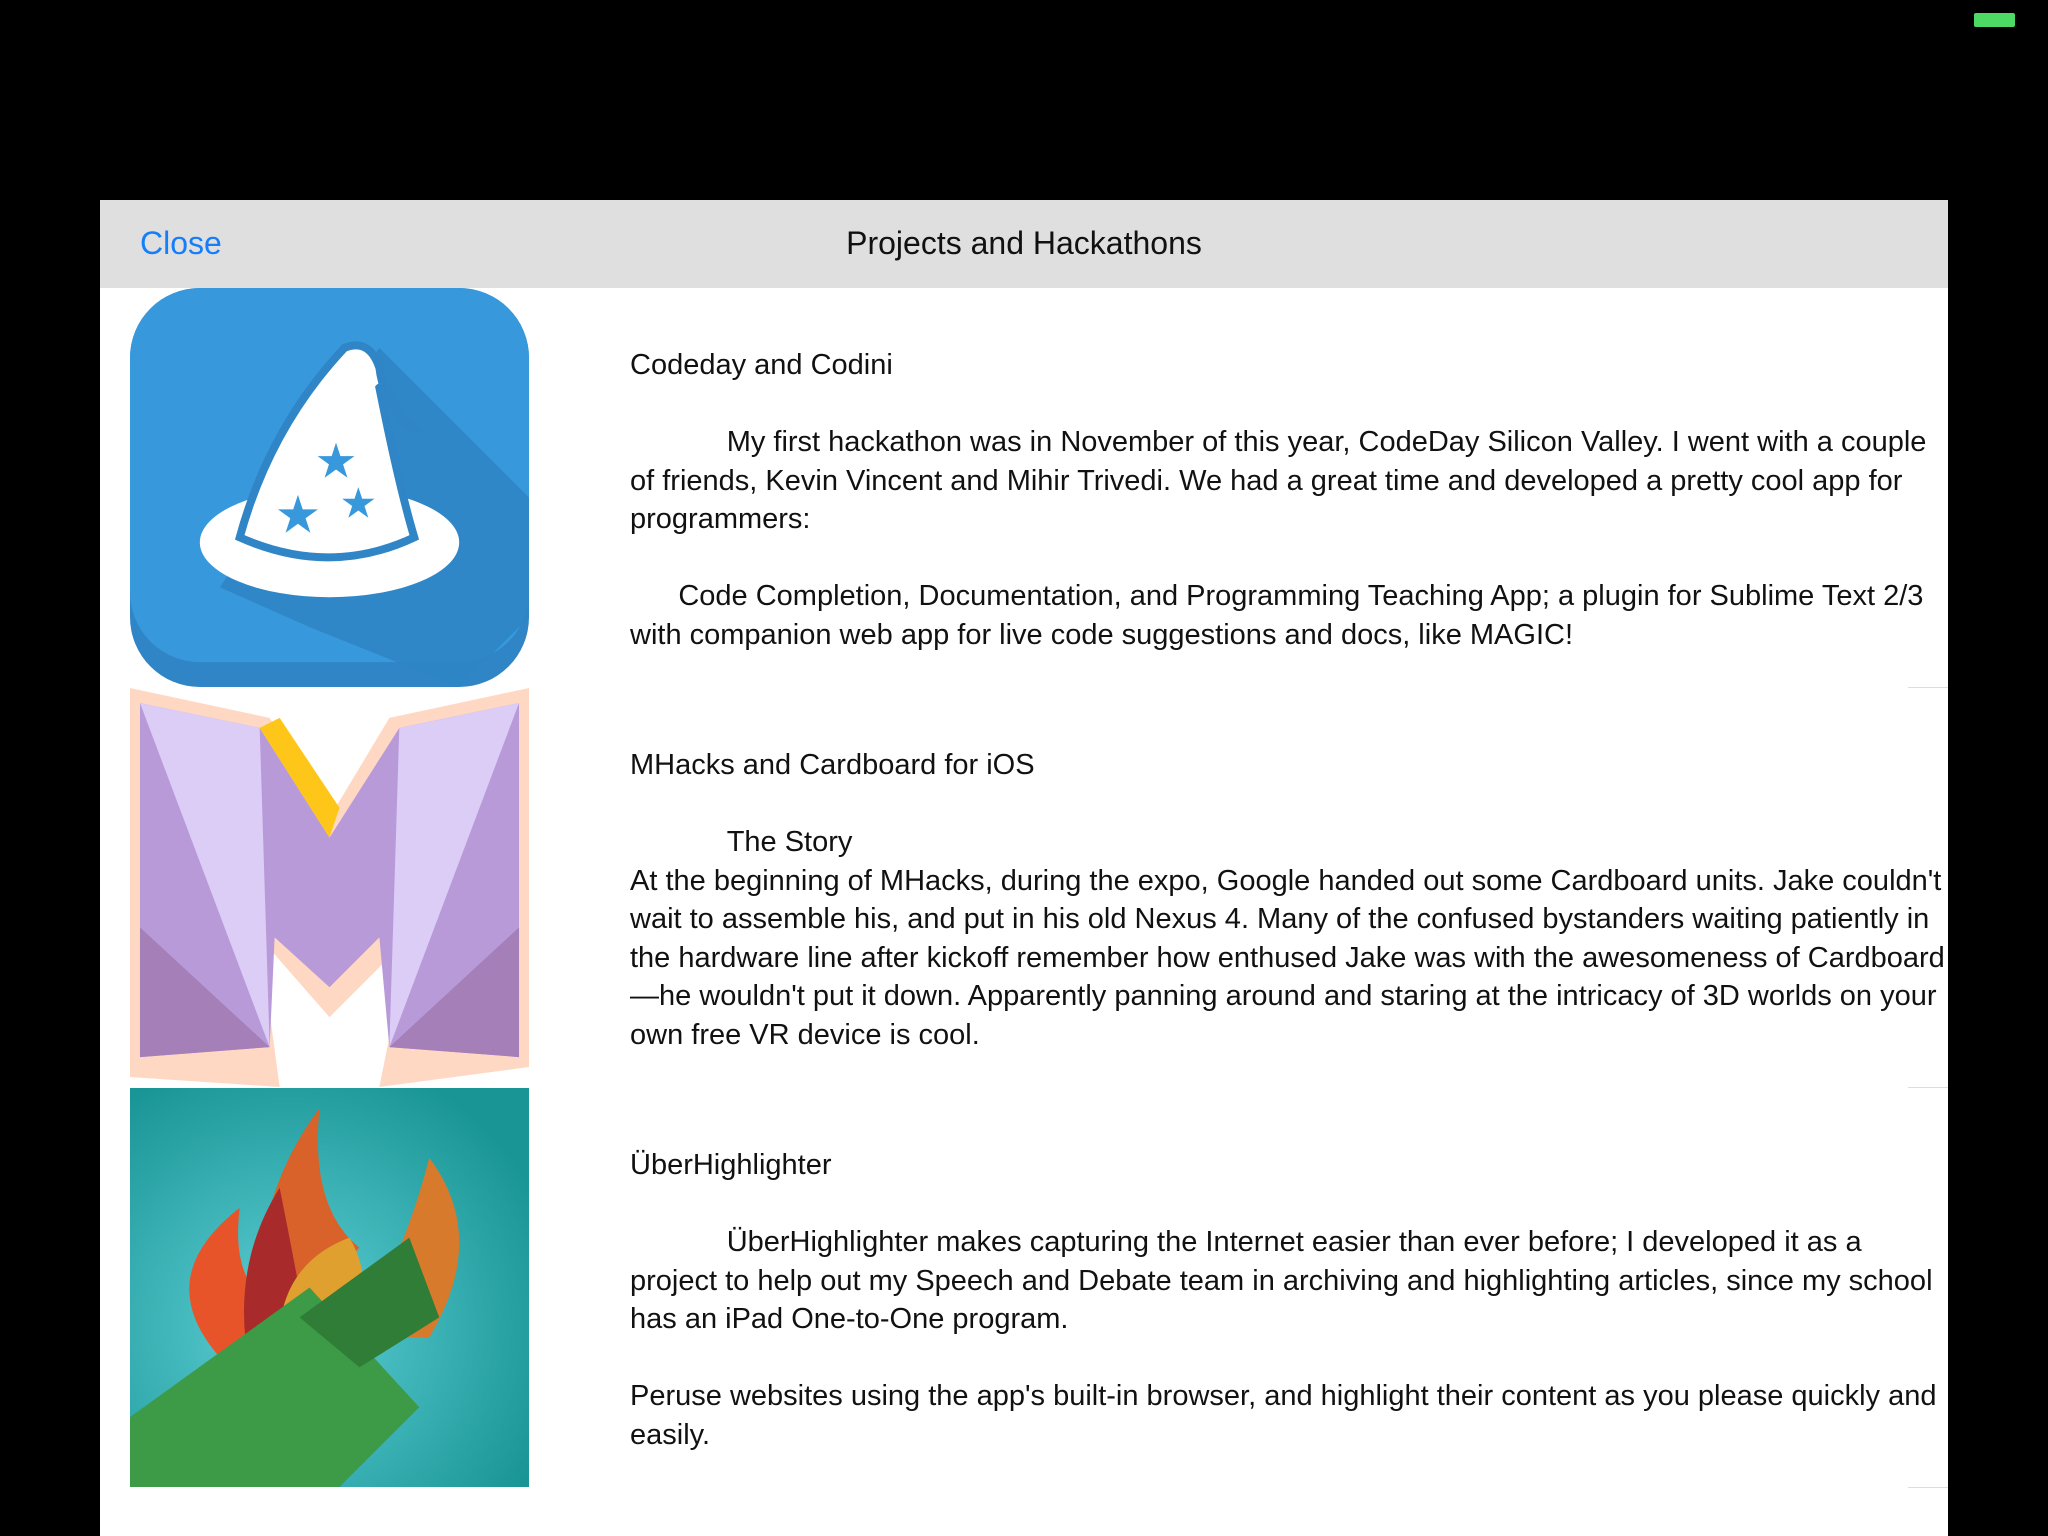 Image resolution: width=2048 pixels, height=1536 pixels. What do you see at coordinates (329, 487) in the screenshot?
I see `wizard-hat-icon: ★ ★ ★` at bounding box center [329, 487].